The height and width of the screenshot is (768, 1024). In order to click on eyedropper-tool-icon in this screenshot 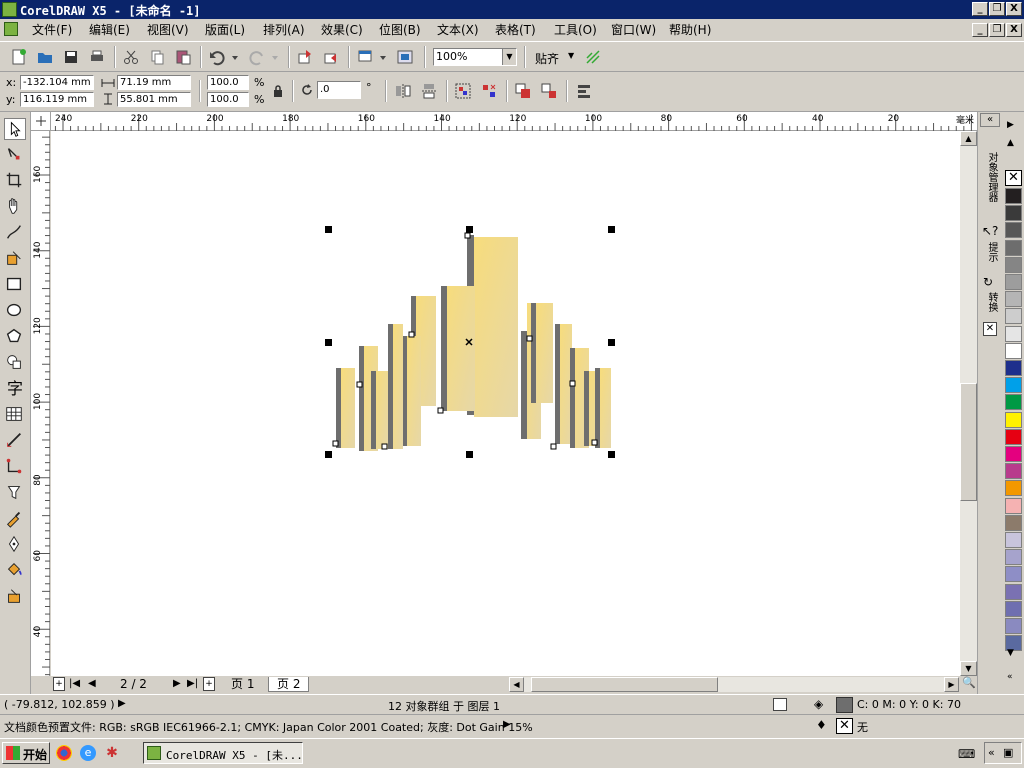, I will do `click(15, 519)`.